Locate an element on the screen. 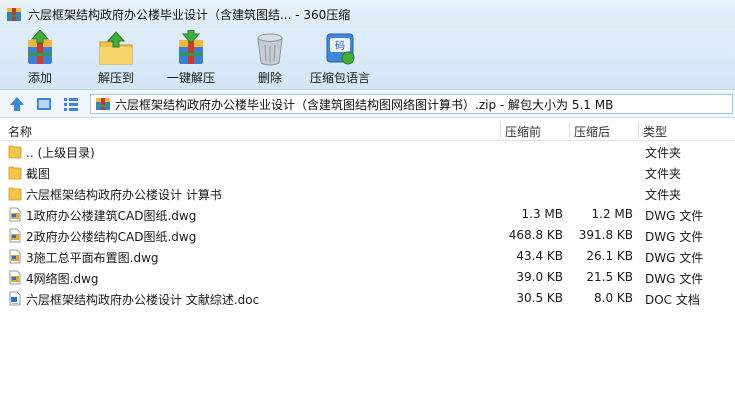 Image resolution: width=735 pixels, height=412 pixels. extract-to-button-label: 解压到 is located at coordinates (115, 78).